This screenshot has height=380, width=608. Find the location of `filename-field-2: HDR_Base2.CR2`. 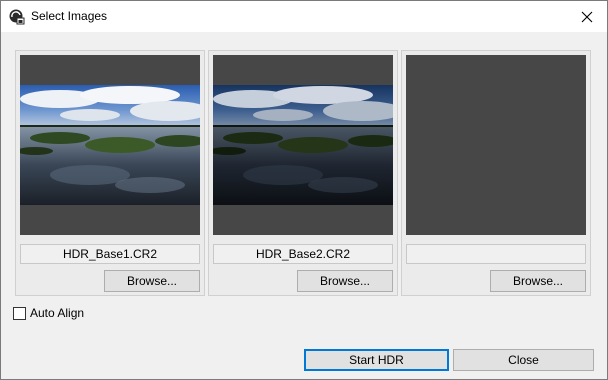

filename-field-2: HDR_Base2.CR2 is located at coordinates (303, 254).